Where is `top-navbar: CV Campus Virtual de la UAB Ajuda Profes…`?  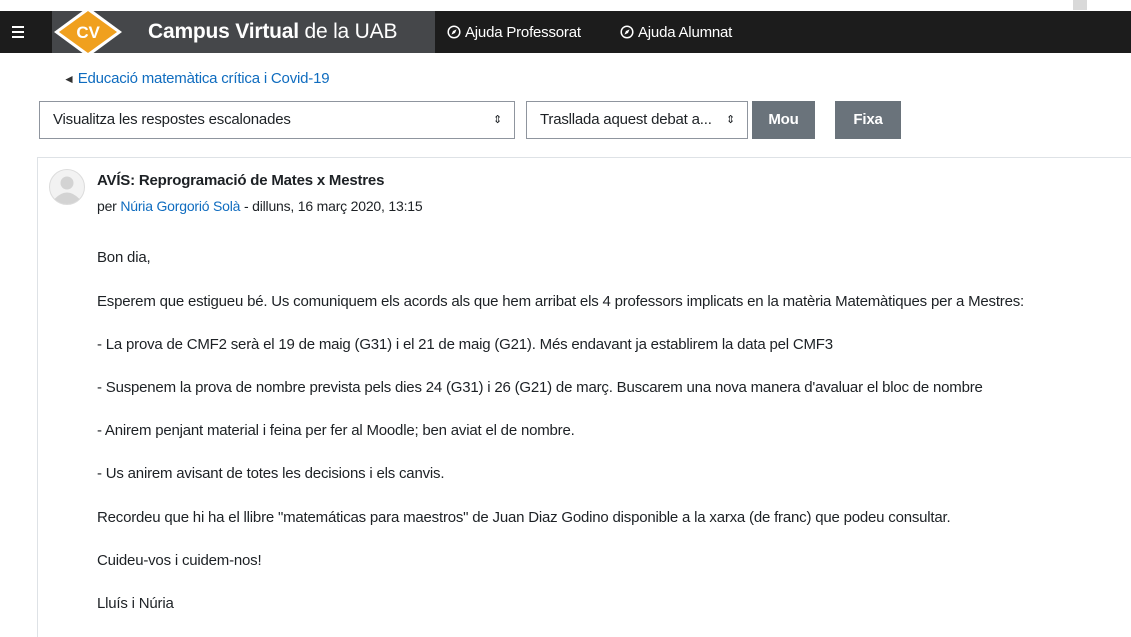
top-navbar: CV Campus Virtual de la UAB Ajuda Profes… is located at coordinates (565, 32).